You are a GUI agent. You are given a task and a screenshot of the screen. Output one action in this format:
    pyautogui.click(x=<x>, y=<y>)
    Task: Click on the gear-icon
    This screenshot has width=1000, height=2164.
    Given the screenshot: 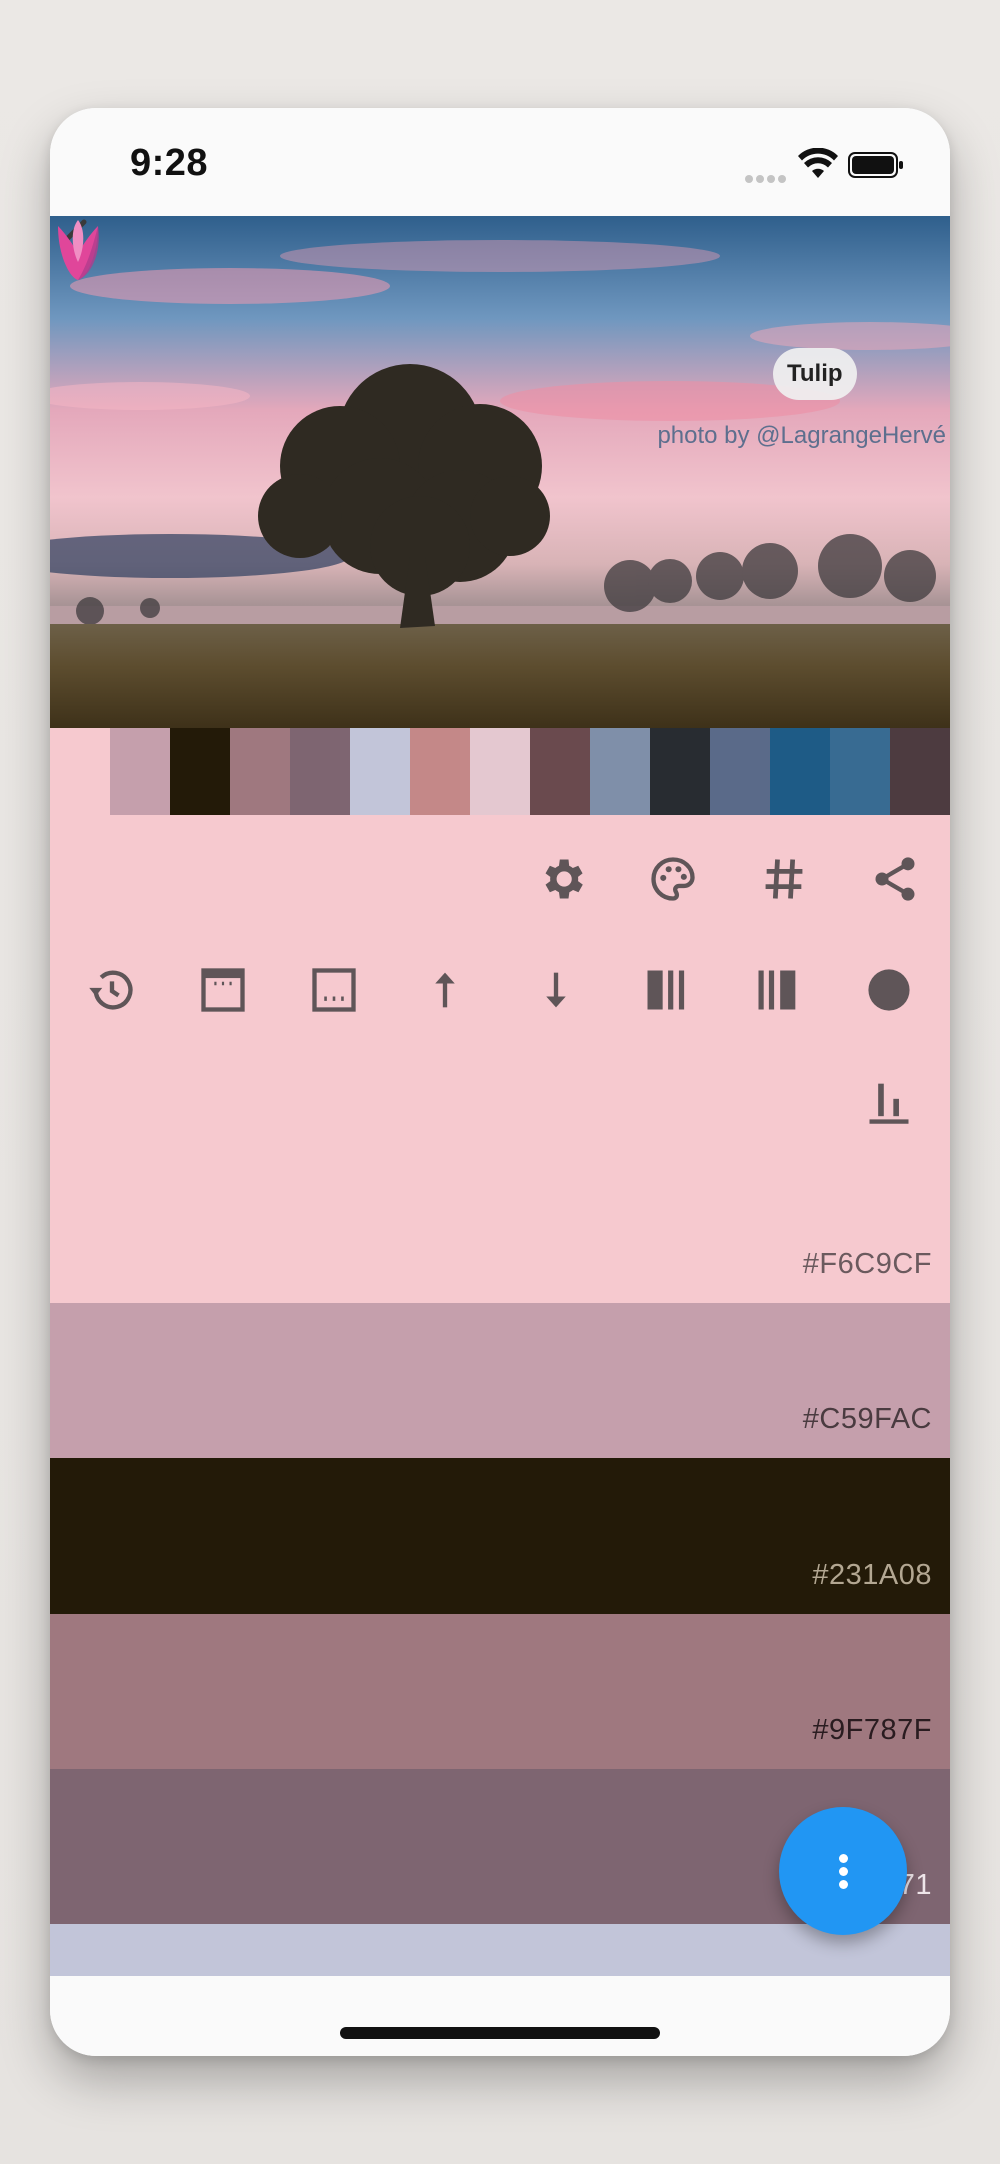 What is the action you would take?
    pyautogui.click(x=564, y=879)
    